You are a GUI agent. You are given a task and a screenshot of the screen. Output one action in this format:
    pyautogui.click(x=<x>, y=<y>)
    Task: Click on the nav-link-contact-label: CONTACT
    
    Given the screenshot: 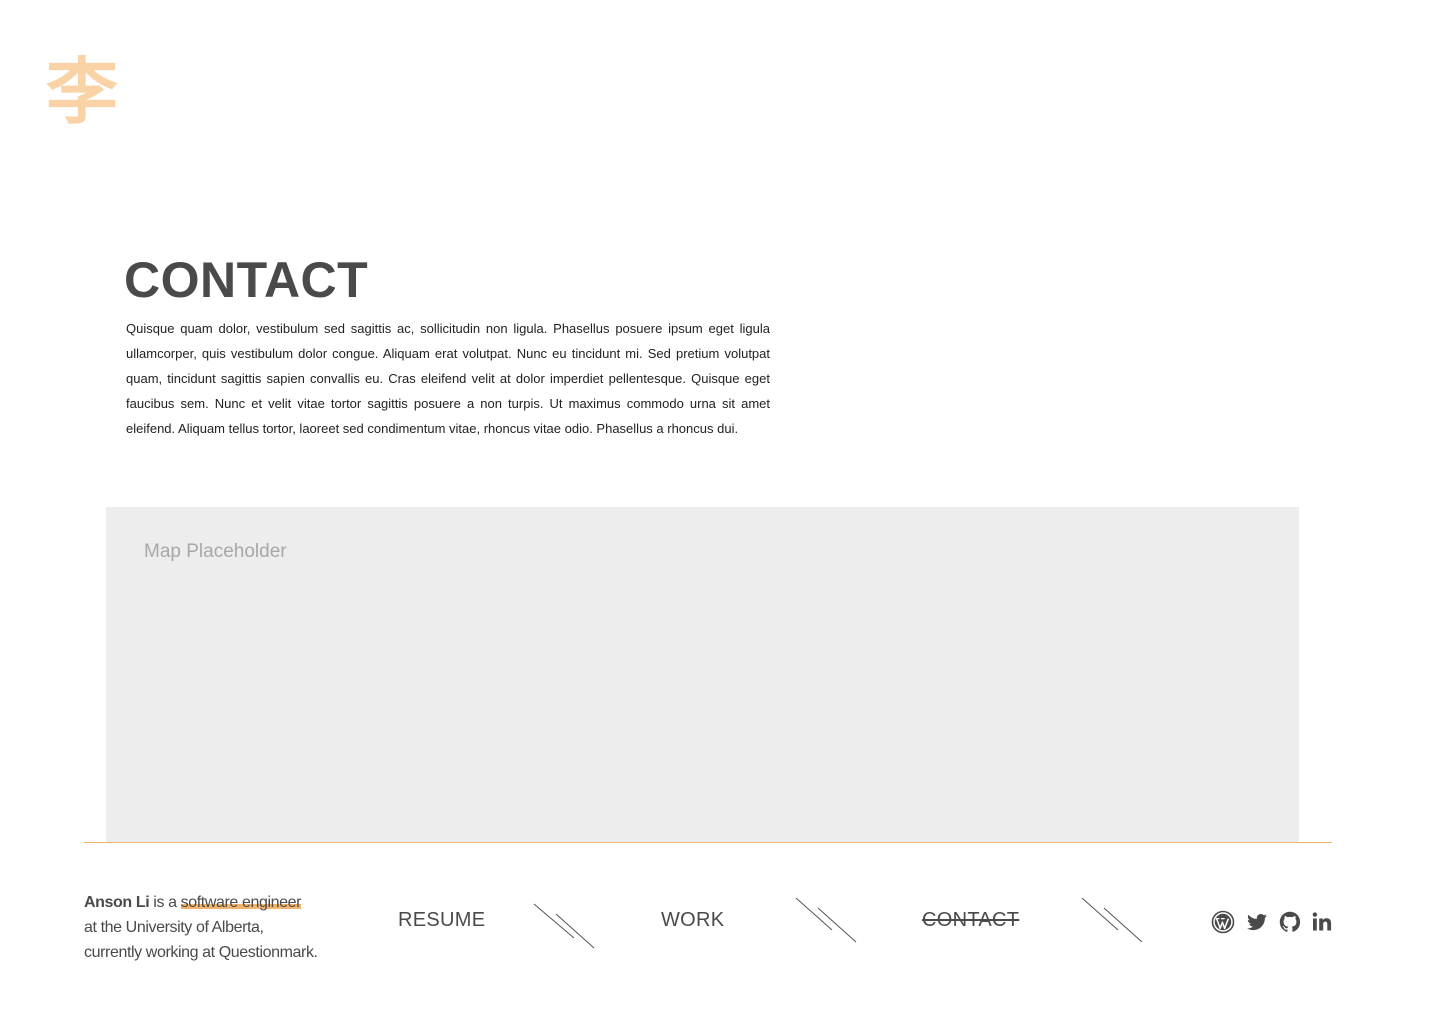 What is the action you would take?
    pyautogui.click(x=971, y=920)
    